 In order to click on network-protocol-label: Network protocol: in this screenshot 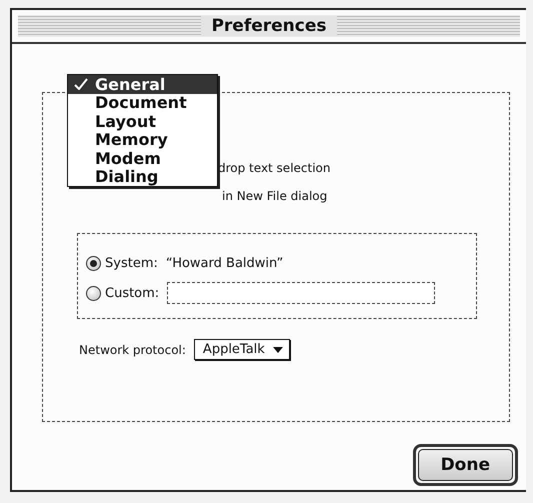, I will do `click(132, 349)`.